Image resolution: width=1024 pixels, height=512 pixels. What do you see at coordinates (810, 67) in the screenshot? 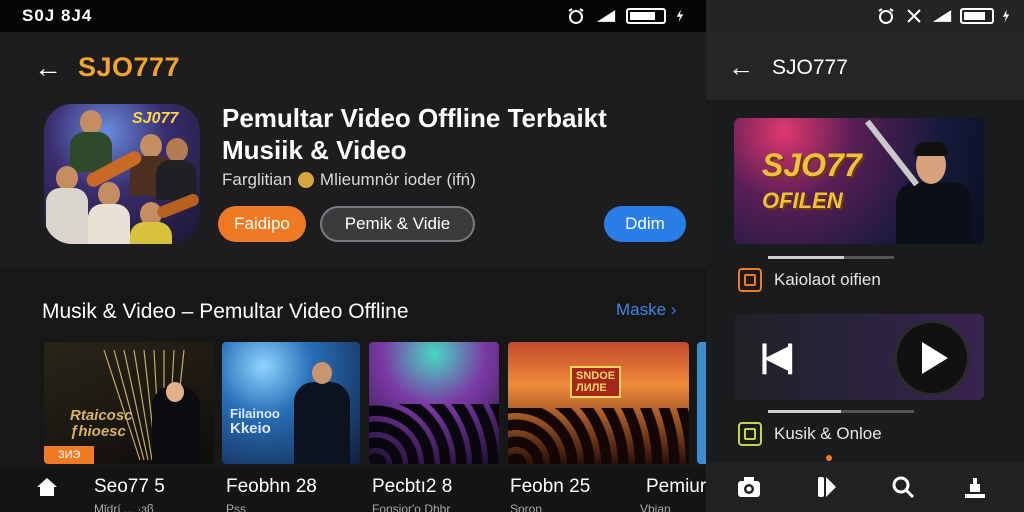
I see `panel-title: SJO777` at bounding box center [810, 67].